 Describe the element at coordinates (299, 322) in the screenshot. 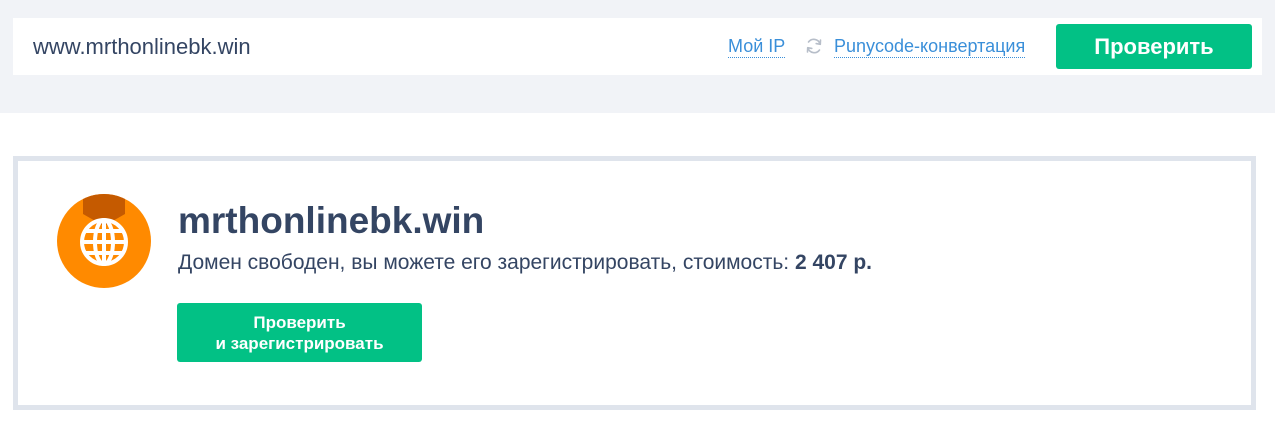

I see `register-button-line1: Проверить` at that location.